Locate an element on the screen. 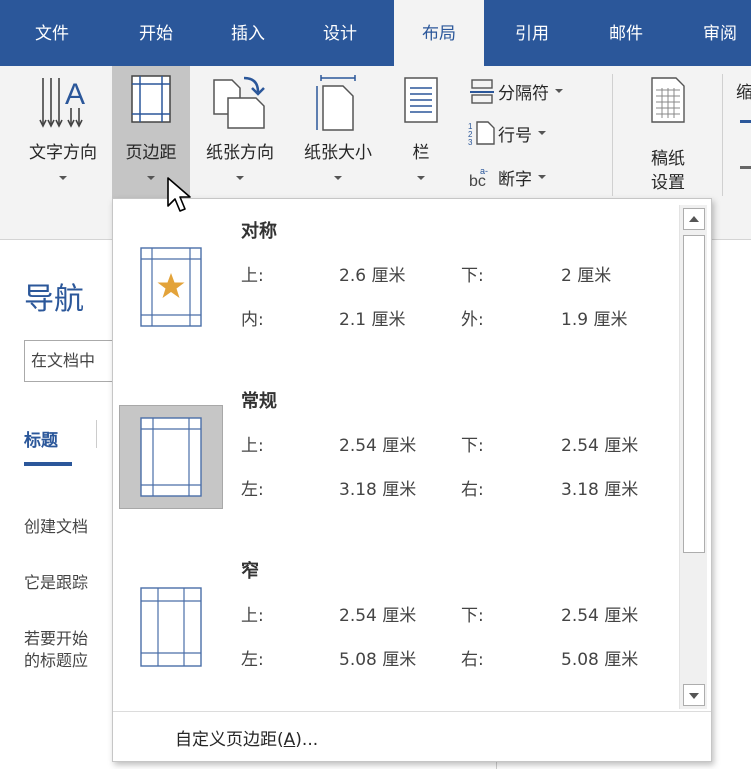 Image resolution: width=751 pixels, height=769 pixels. line-numbers-button: 1 2 3 行号 is located at coordinates (507, 133).